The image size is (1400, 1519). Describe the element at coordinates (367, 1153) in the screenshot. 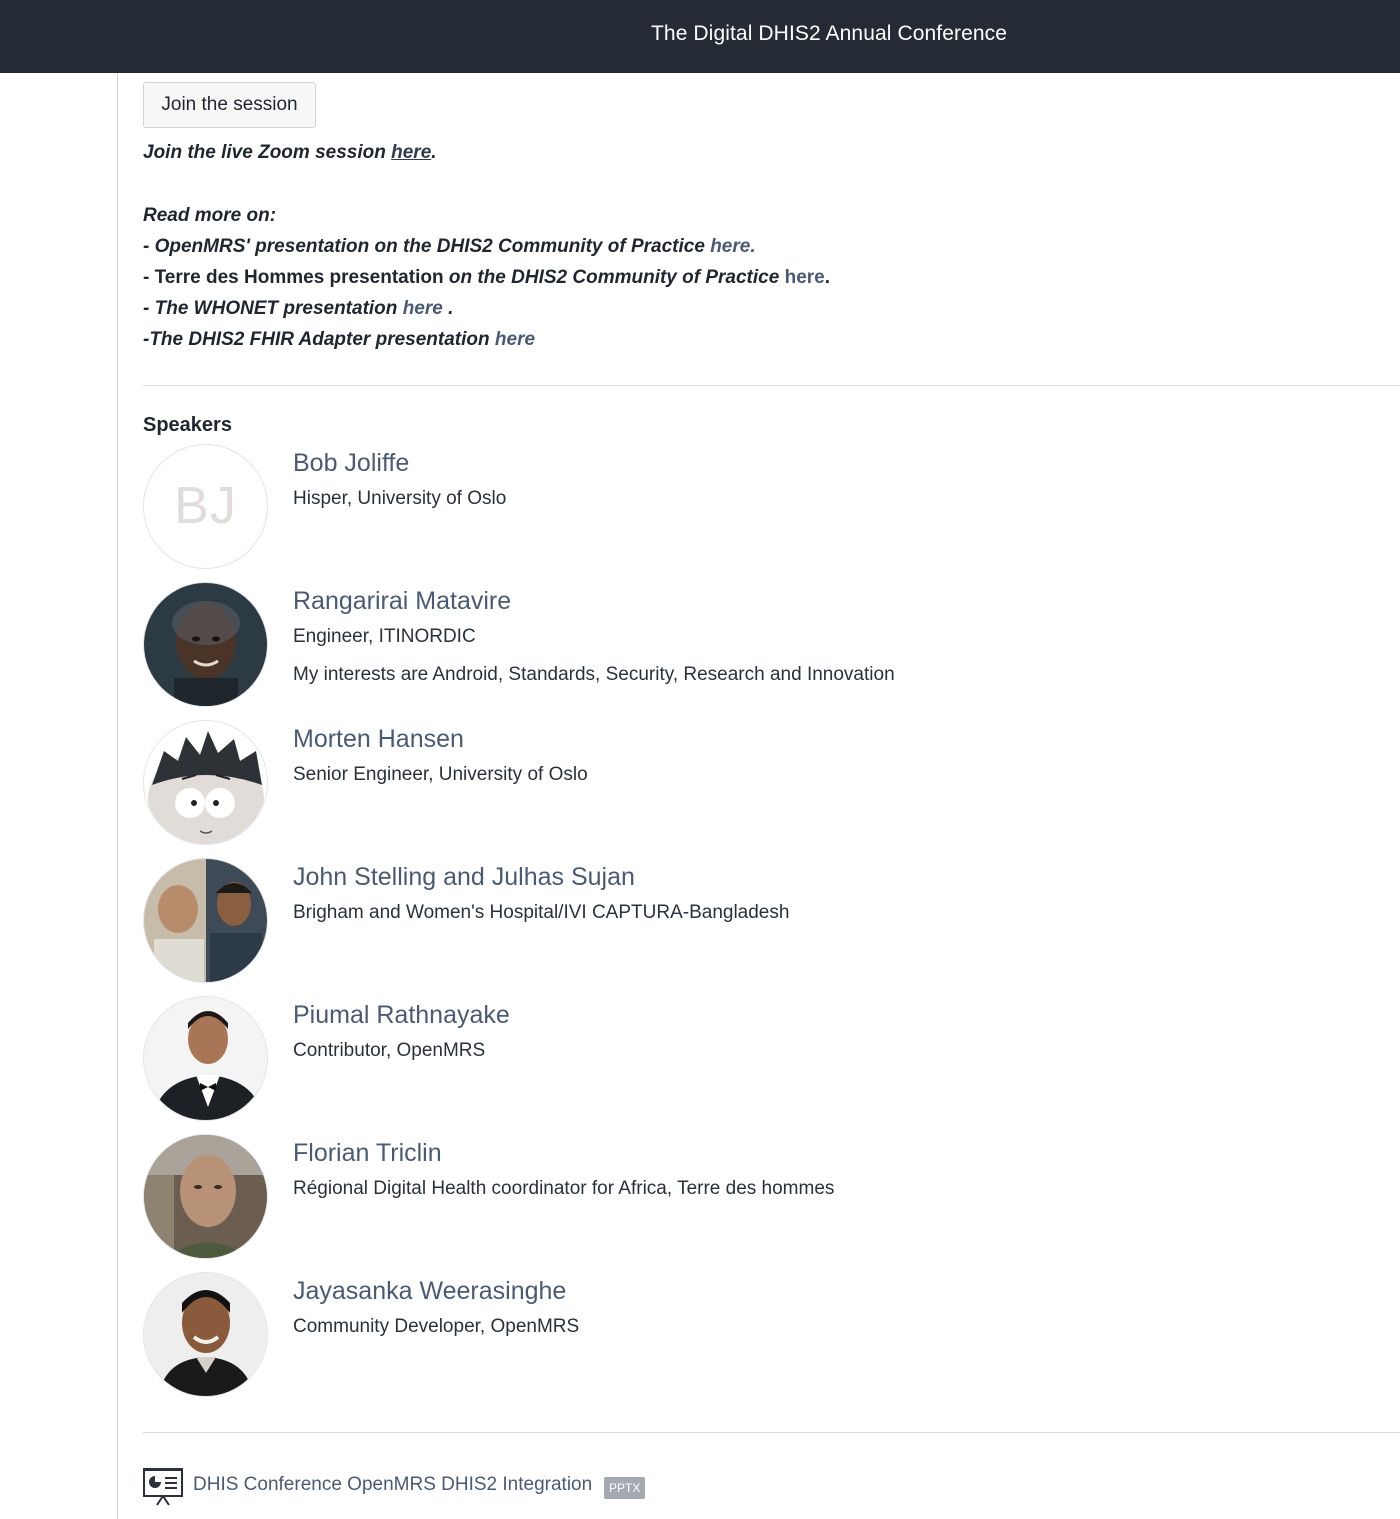

I see `speaker-name: Florian Triclin` at that location.